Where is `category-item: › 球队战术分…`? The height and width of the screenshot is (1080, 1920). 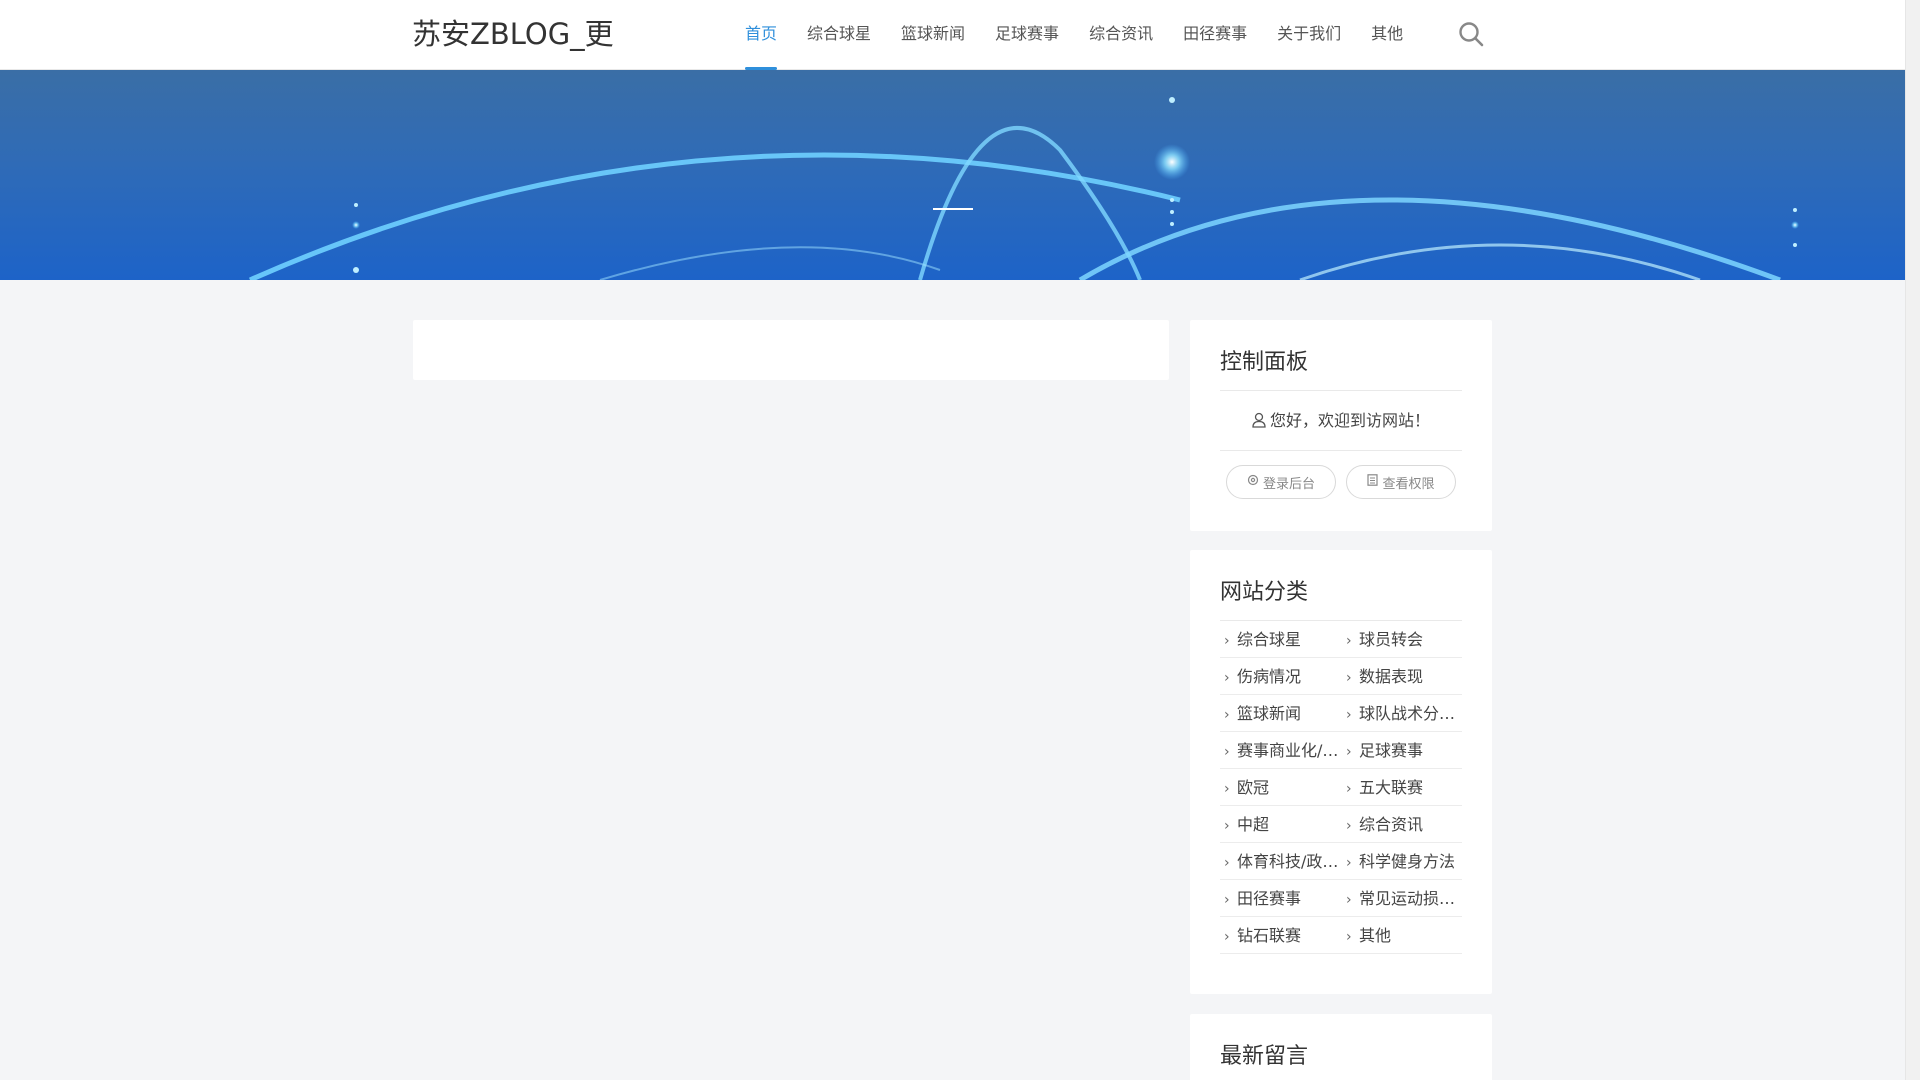 category-item: › 球队战术分… is located at coordinates (1402, 713).